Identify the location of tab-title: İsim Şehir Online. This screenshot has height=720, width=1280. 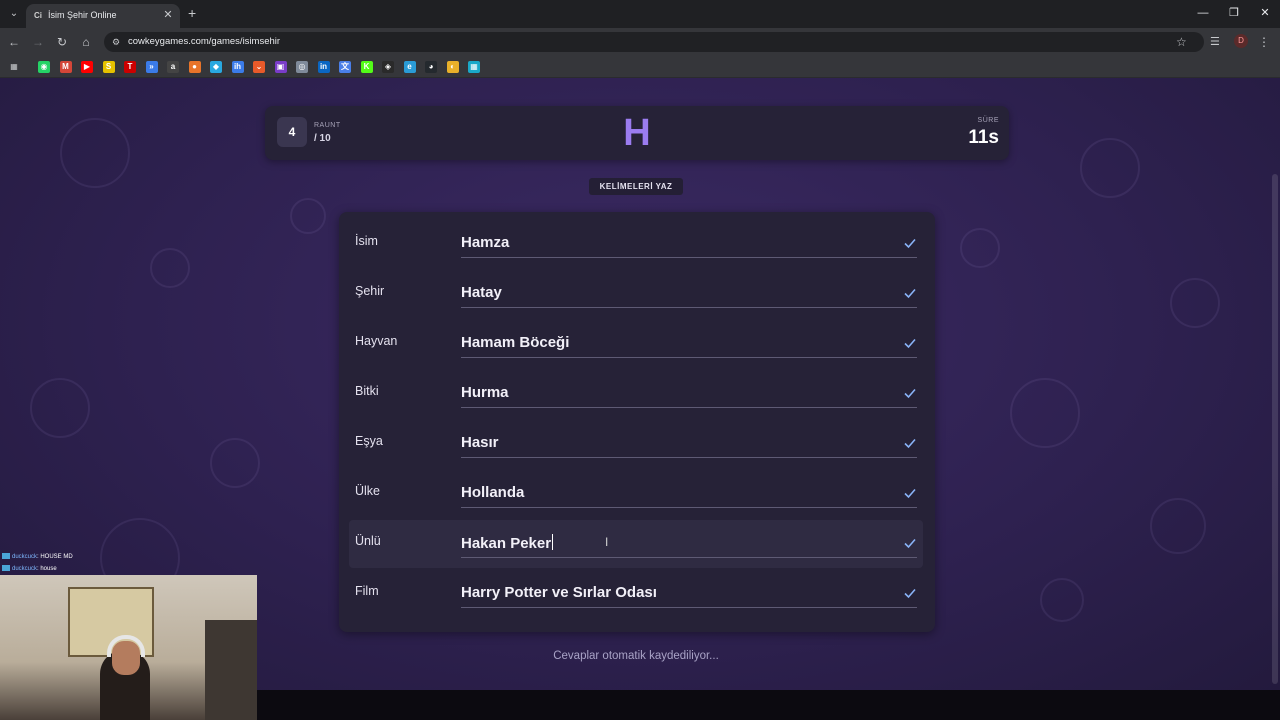
(82, 15).